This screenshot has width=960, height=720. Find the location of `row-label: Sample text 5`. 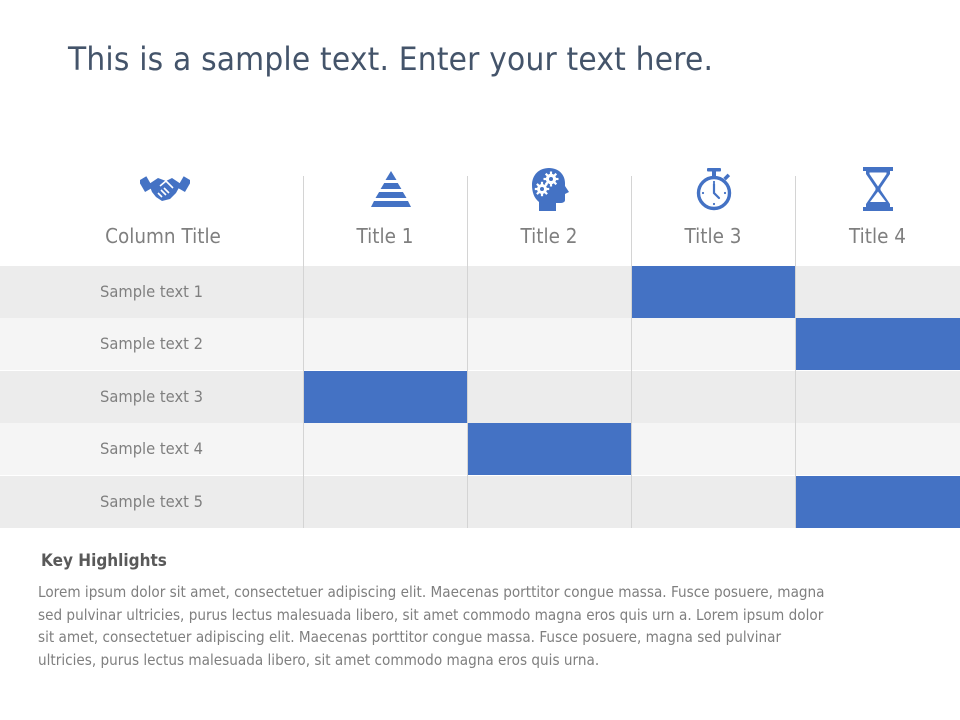

row-label: Sample text 5 is located at coordinates (151, 501).